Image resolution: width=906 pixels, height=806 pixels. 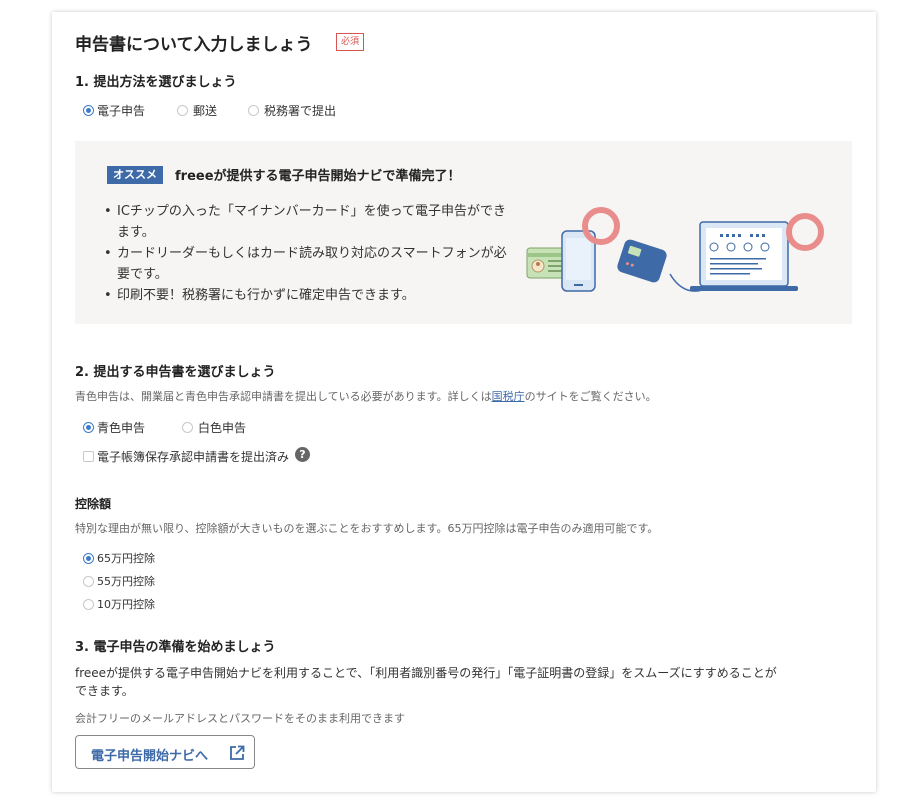 What do you see at coordinates (205, 110) in the screenshot?
I see `radio-mail-label: 郵送` at bounding box center [205, 110].